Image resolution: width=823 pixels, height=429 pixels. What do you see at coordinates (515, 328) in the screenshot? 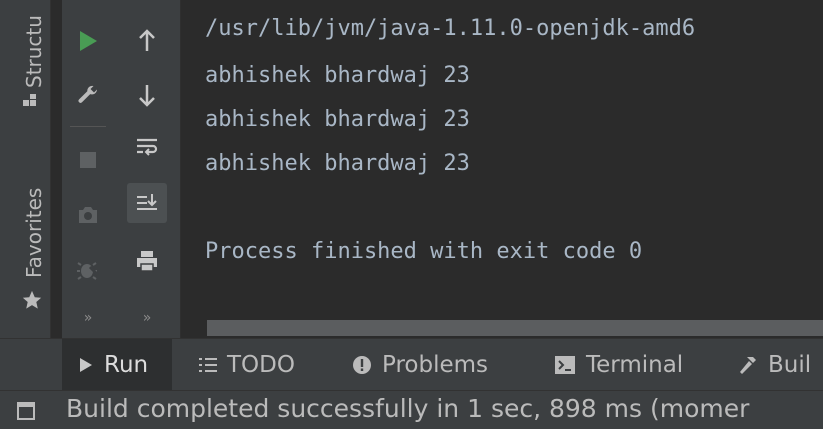
I see `horizontal-scrollbar` at bounding box center [515, 328].